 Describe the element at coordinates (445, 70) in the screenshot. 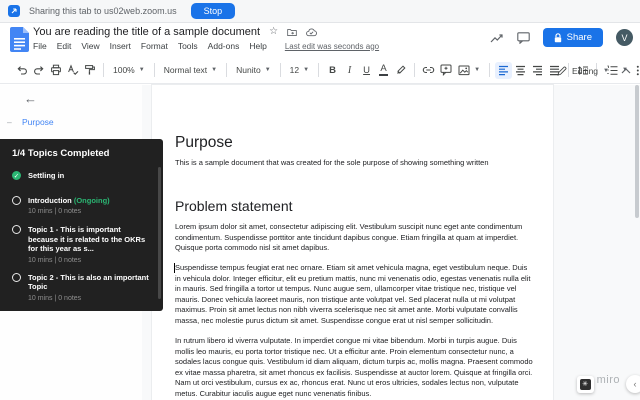

I see `add-comment-icon` at that location.